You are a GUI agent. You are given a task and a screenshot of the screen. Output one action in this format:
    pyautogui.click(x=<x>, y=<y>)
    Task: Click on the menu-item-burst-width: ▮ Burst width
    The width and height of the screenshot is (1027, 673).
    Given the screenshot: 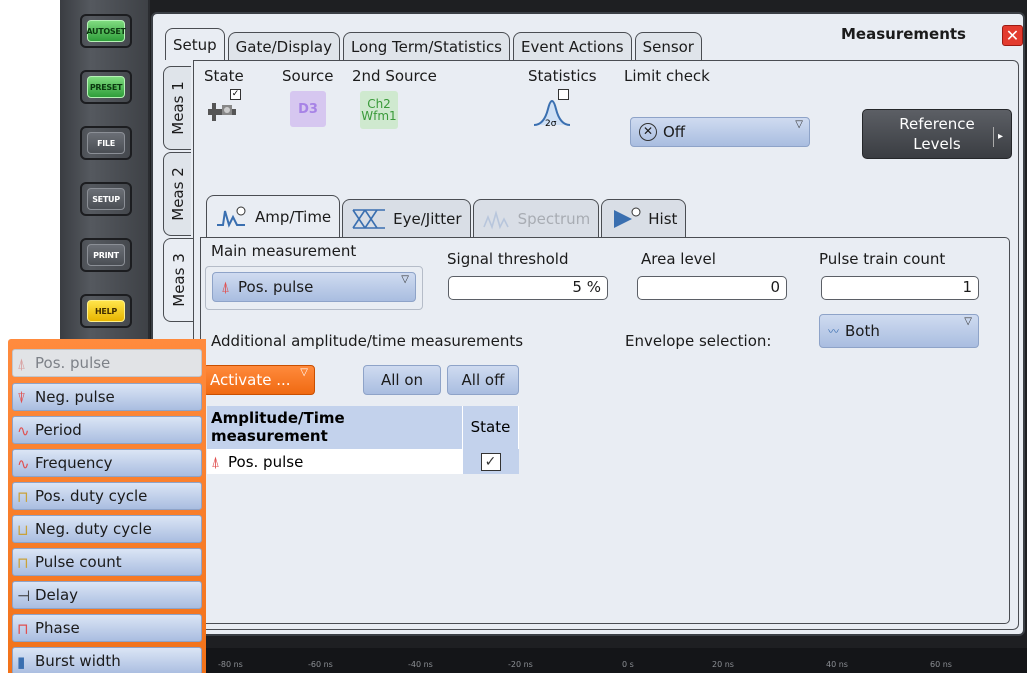 What is the action you would take?
    pyautogui.click(x=107, y=660)
    